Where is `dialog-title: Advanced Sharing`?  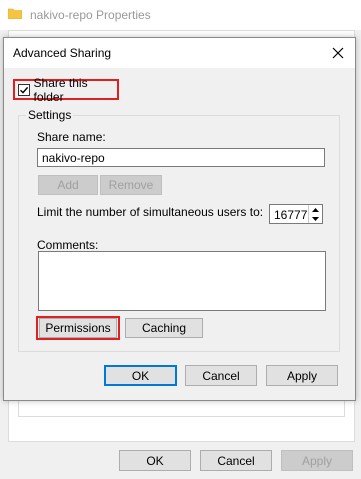
dialog-title: Advanced Sharing is located at coordinates (62, 53).